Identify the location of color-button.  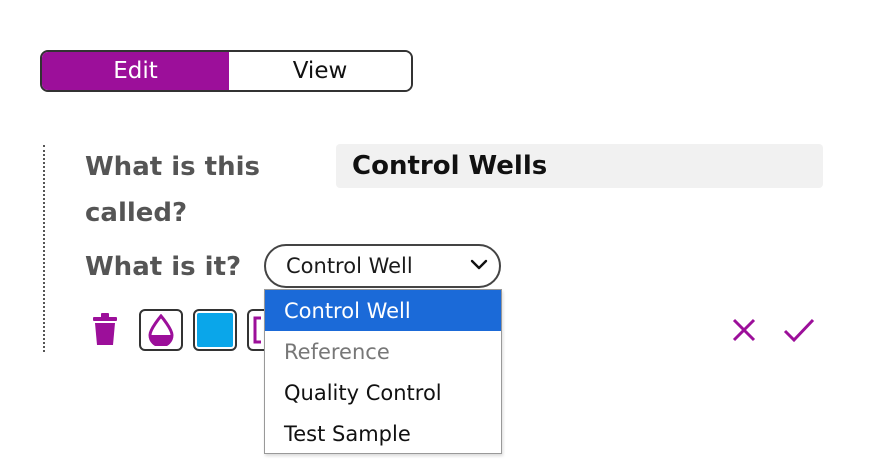
(215, 330).